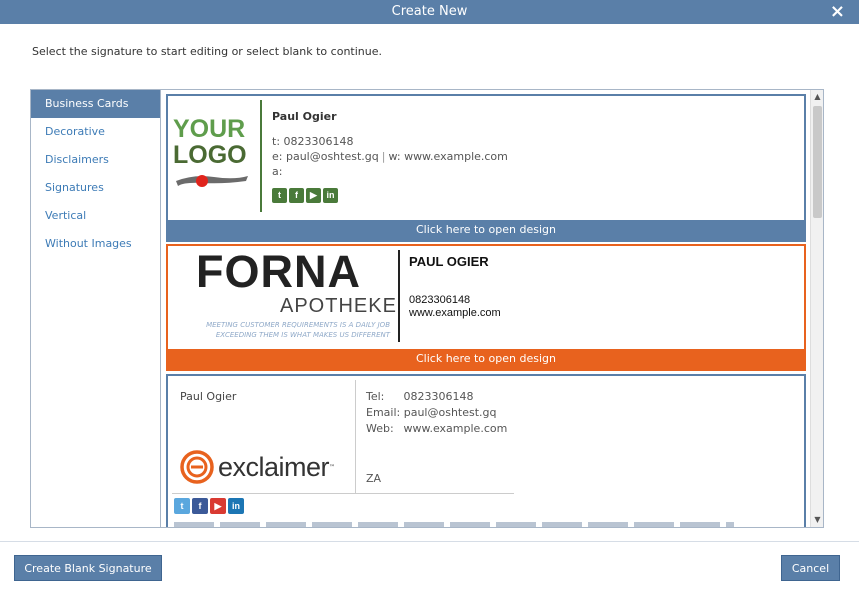 The width and height of the screenshot is (859, 597). Describe the element at coordinates (375, 396) in the screenshot. I see `tel-label: Tel:` at that location.